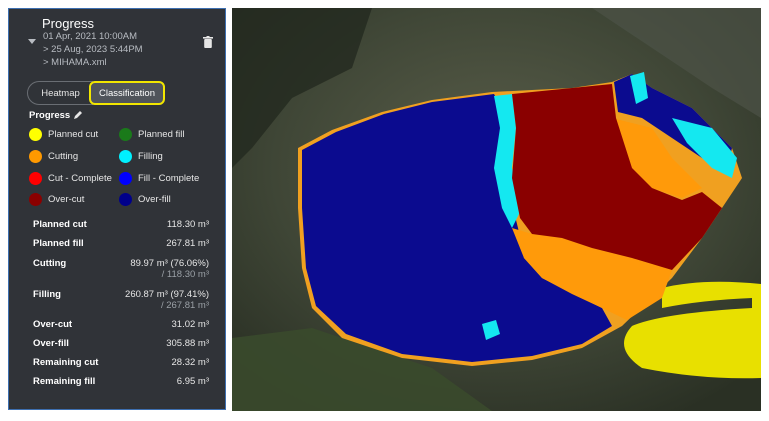 The width and height of the screenshot is (769, 421). What do you see at coordinates (68, 23) in the screenshot?
I see `panel-title: Progress` at bounding box center [68, 23].